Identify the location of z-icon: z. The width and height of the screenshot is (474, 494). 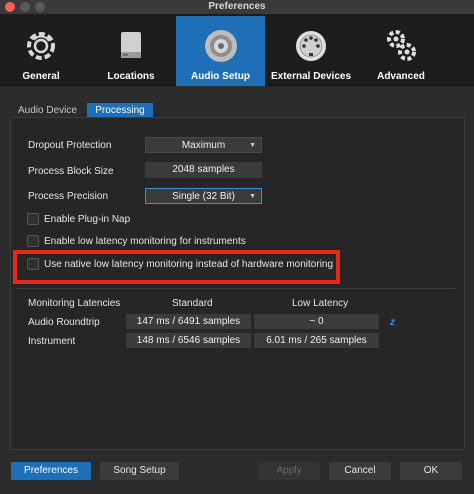
(392, 322).